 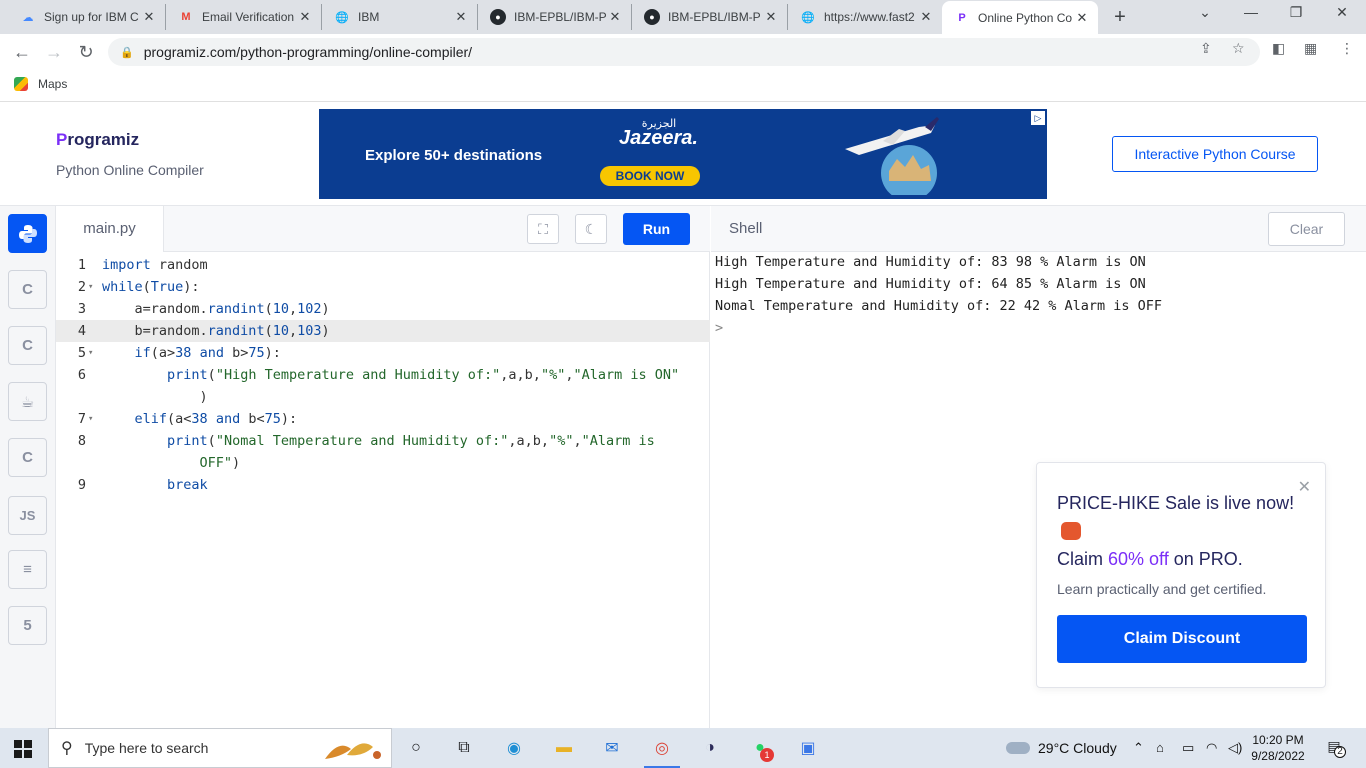 I want to click on html5-icon: 5, so click(x=27, y=625).